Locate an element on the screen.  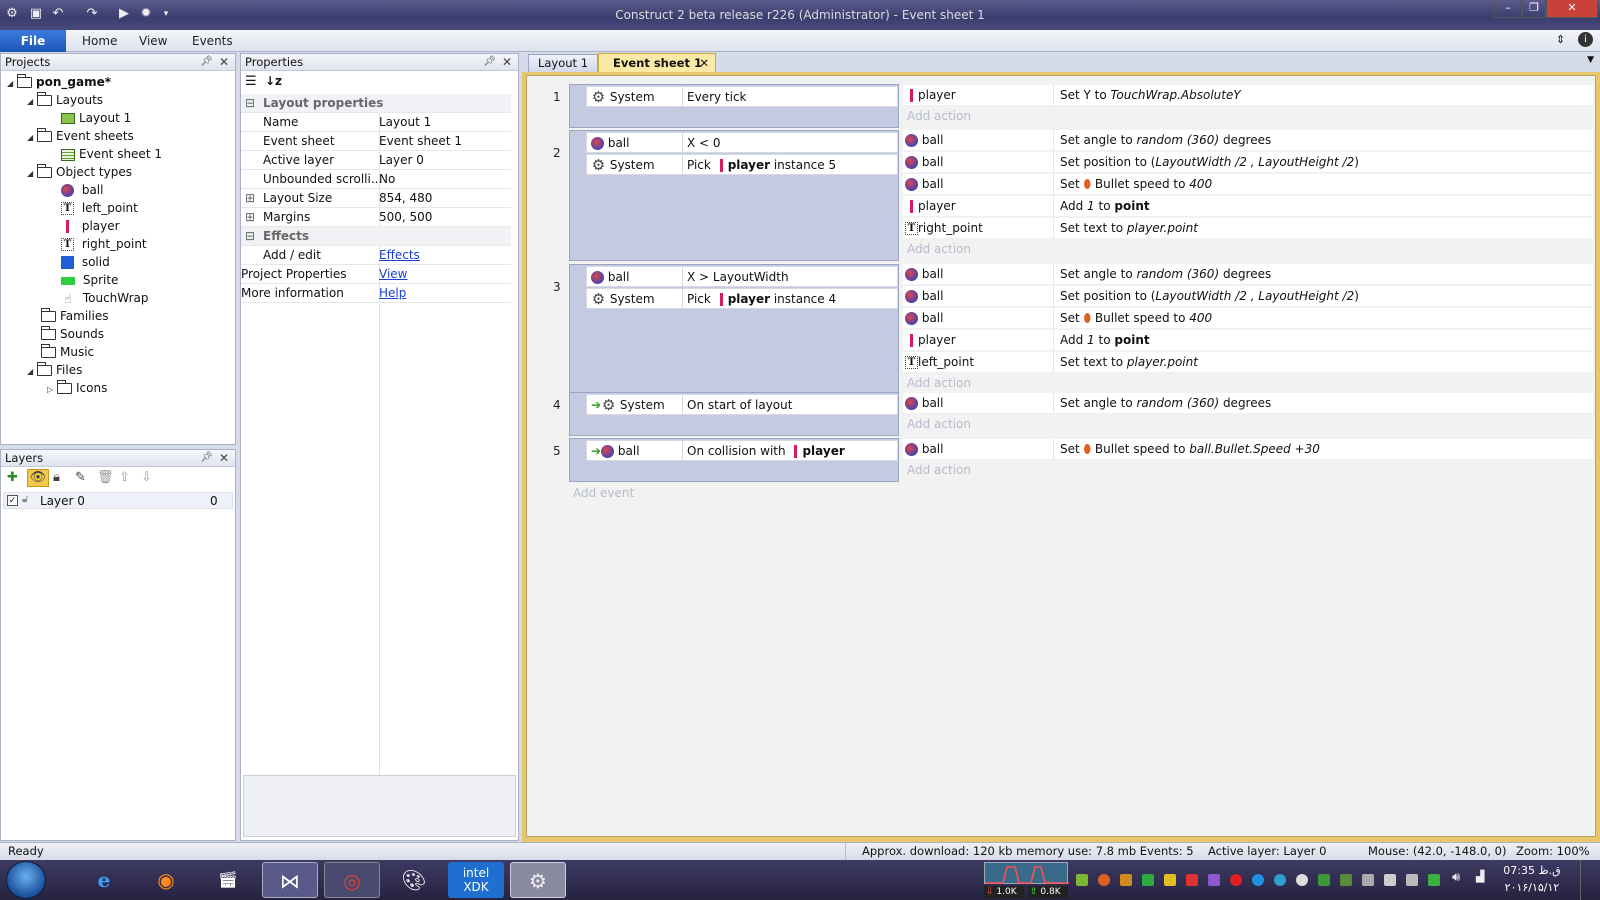
tree-object-right-point: T right_point is located at coordinates (104, 244).